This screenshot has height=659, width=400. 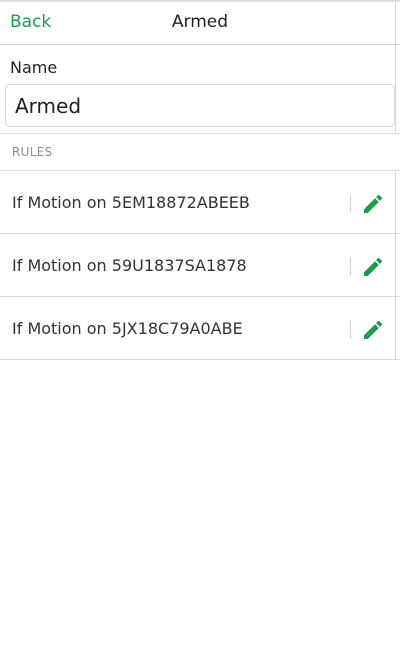 What do you see at coordinates (131, 202) in the screenshot?
I see `rule-label: If Motion on 5EM18872ABEEB` at bounding box center [131, 202].